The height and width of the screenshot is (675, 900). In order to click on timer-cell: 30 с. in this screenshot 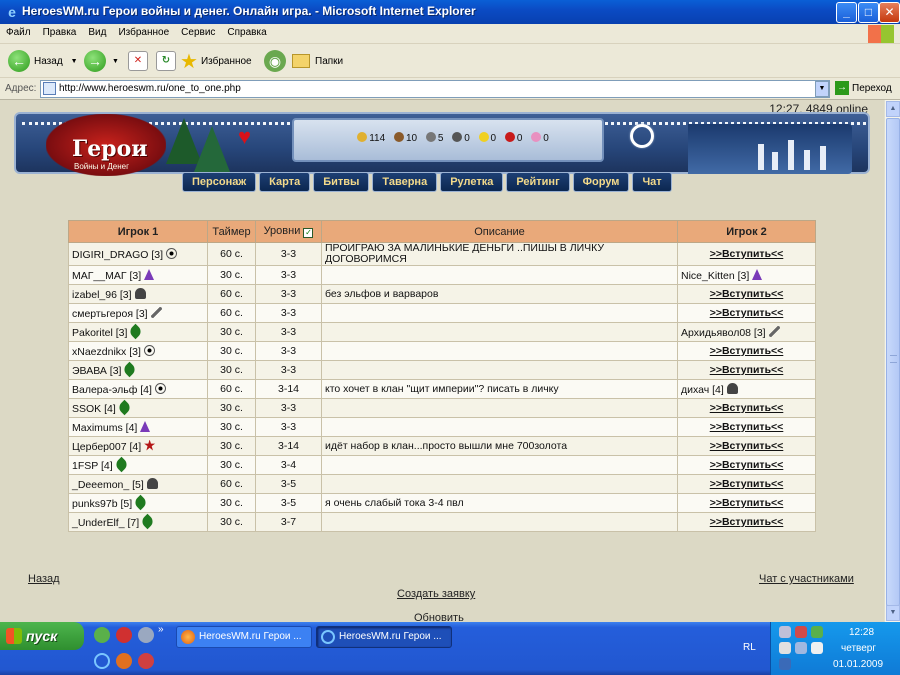, I will do `click(231, 332)`.